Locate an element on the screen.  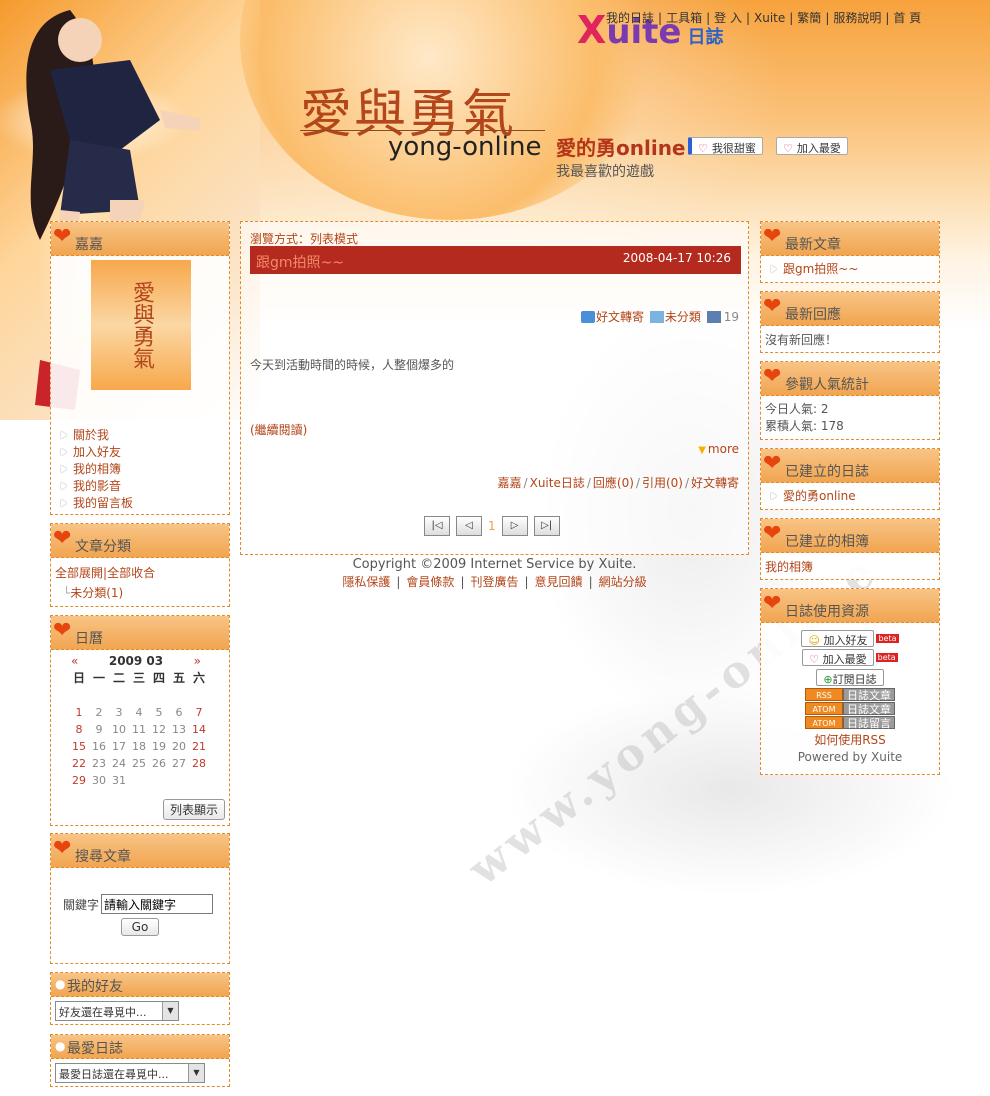
blog-item: 愛的勇online is located at coordinates (819, 496).